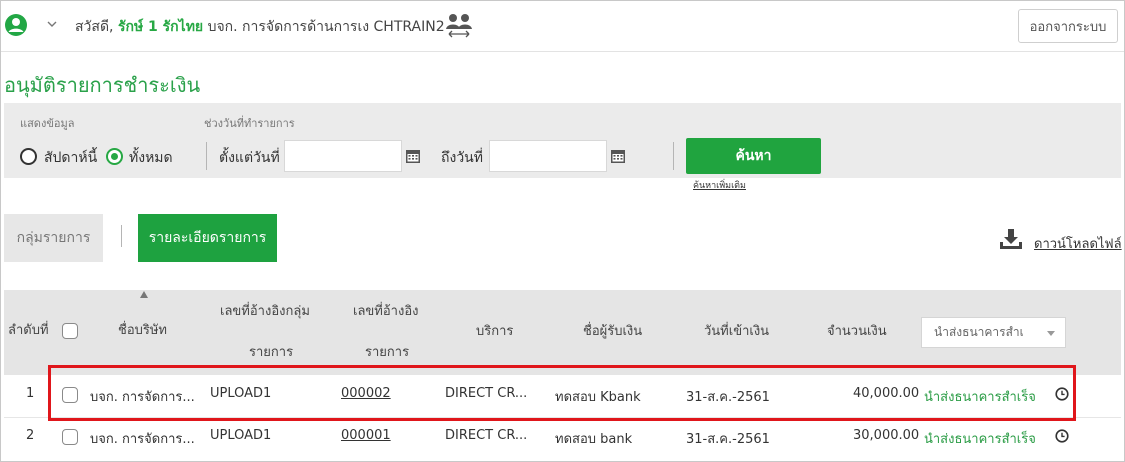 This screenshot has height=462, width=1125. I want to click on status-filter-select: นำส่งธนาคารสำเ, so click(993, 332).